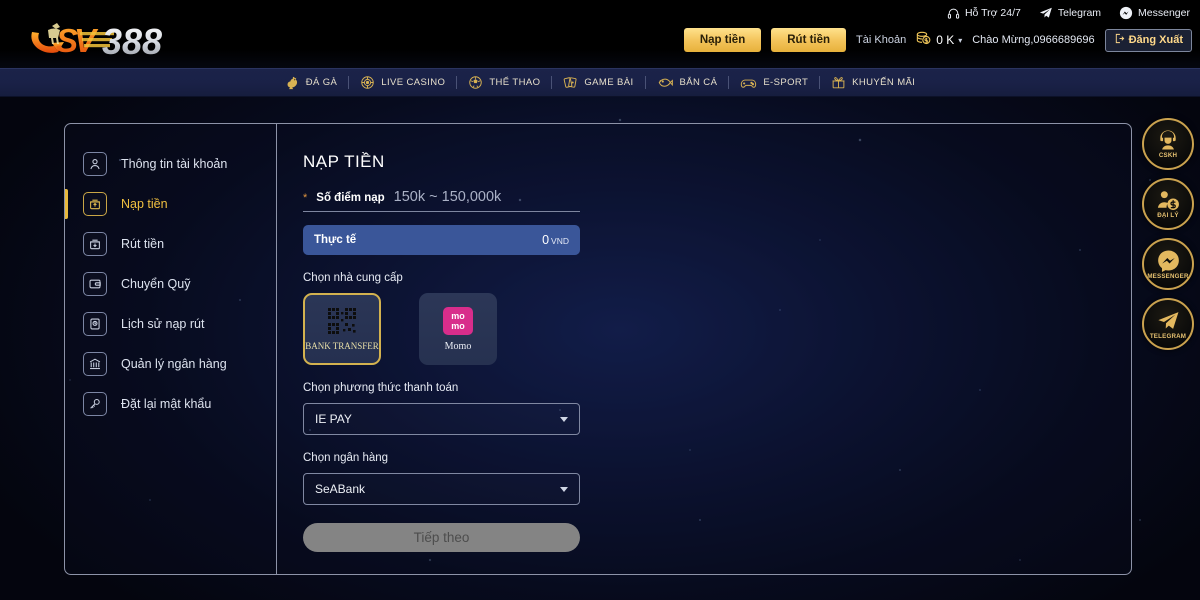 The width and height of the screenshot is (1200, 600). I want to click on momo-logo-icon: mo mo, so click(458, 320).